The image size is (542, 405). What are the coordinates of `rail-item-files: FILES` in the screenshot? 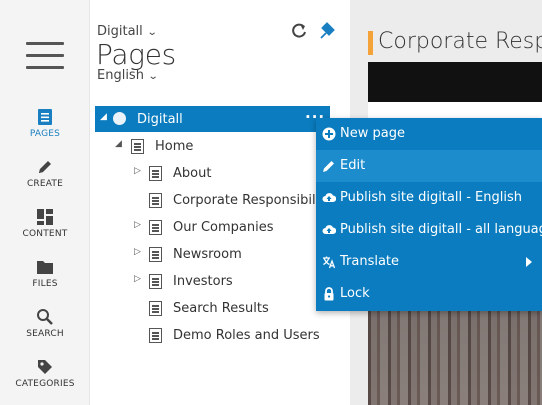 It's located at (45, 280).